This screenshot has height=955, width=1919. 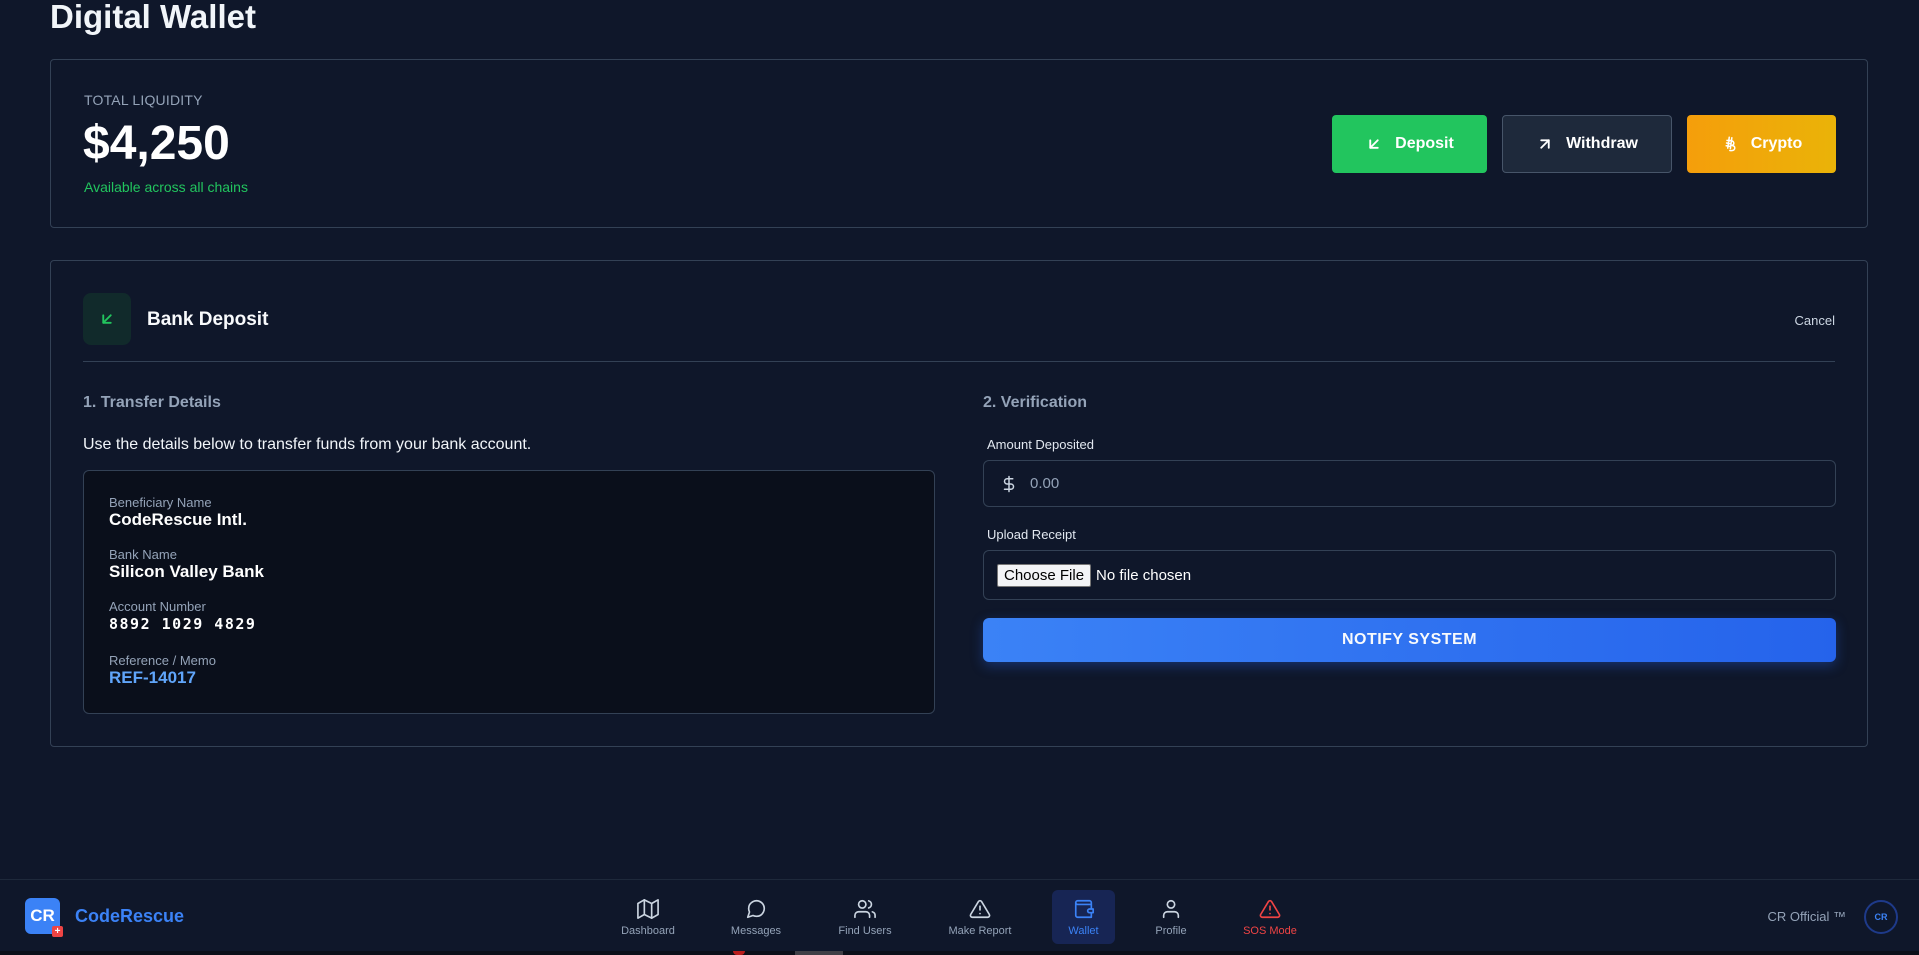 I want to click on scrollbar-thumb, so click(x=819, y=953).